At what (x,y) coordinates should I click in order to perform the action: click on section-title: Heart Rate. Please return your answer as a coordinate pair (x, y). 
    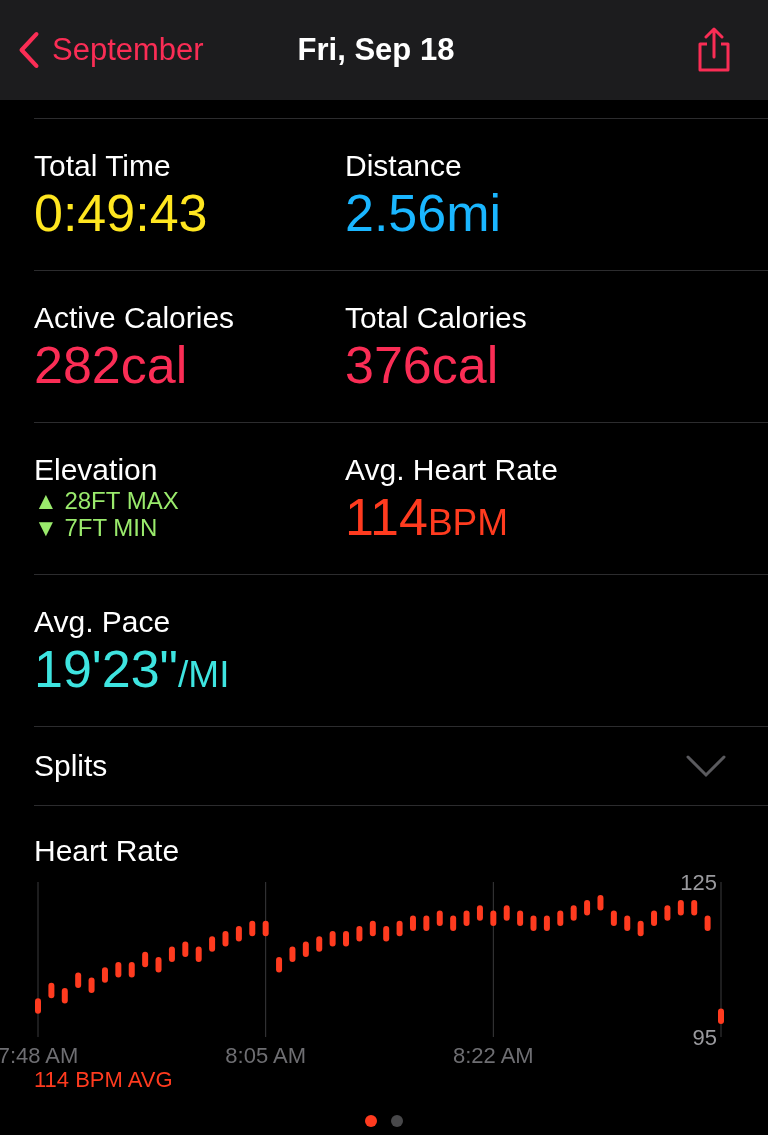
    Looking at the image, I should click on (107, 851).